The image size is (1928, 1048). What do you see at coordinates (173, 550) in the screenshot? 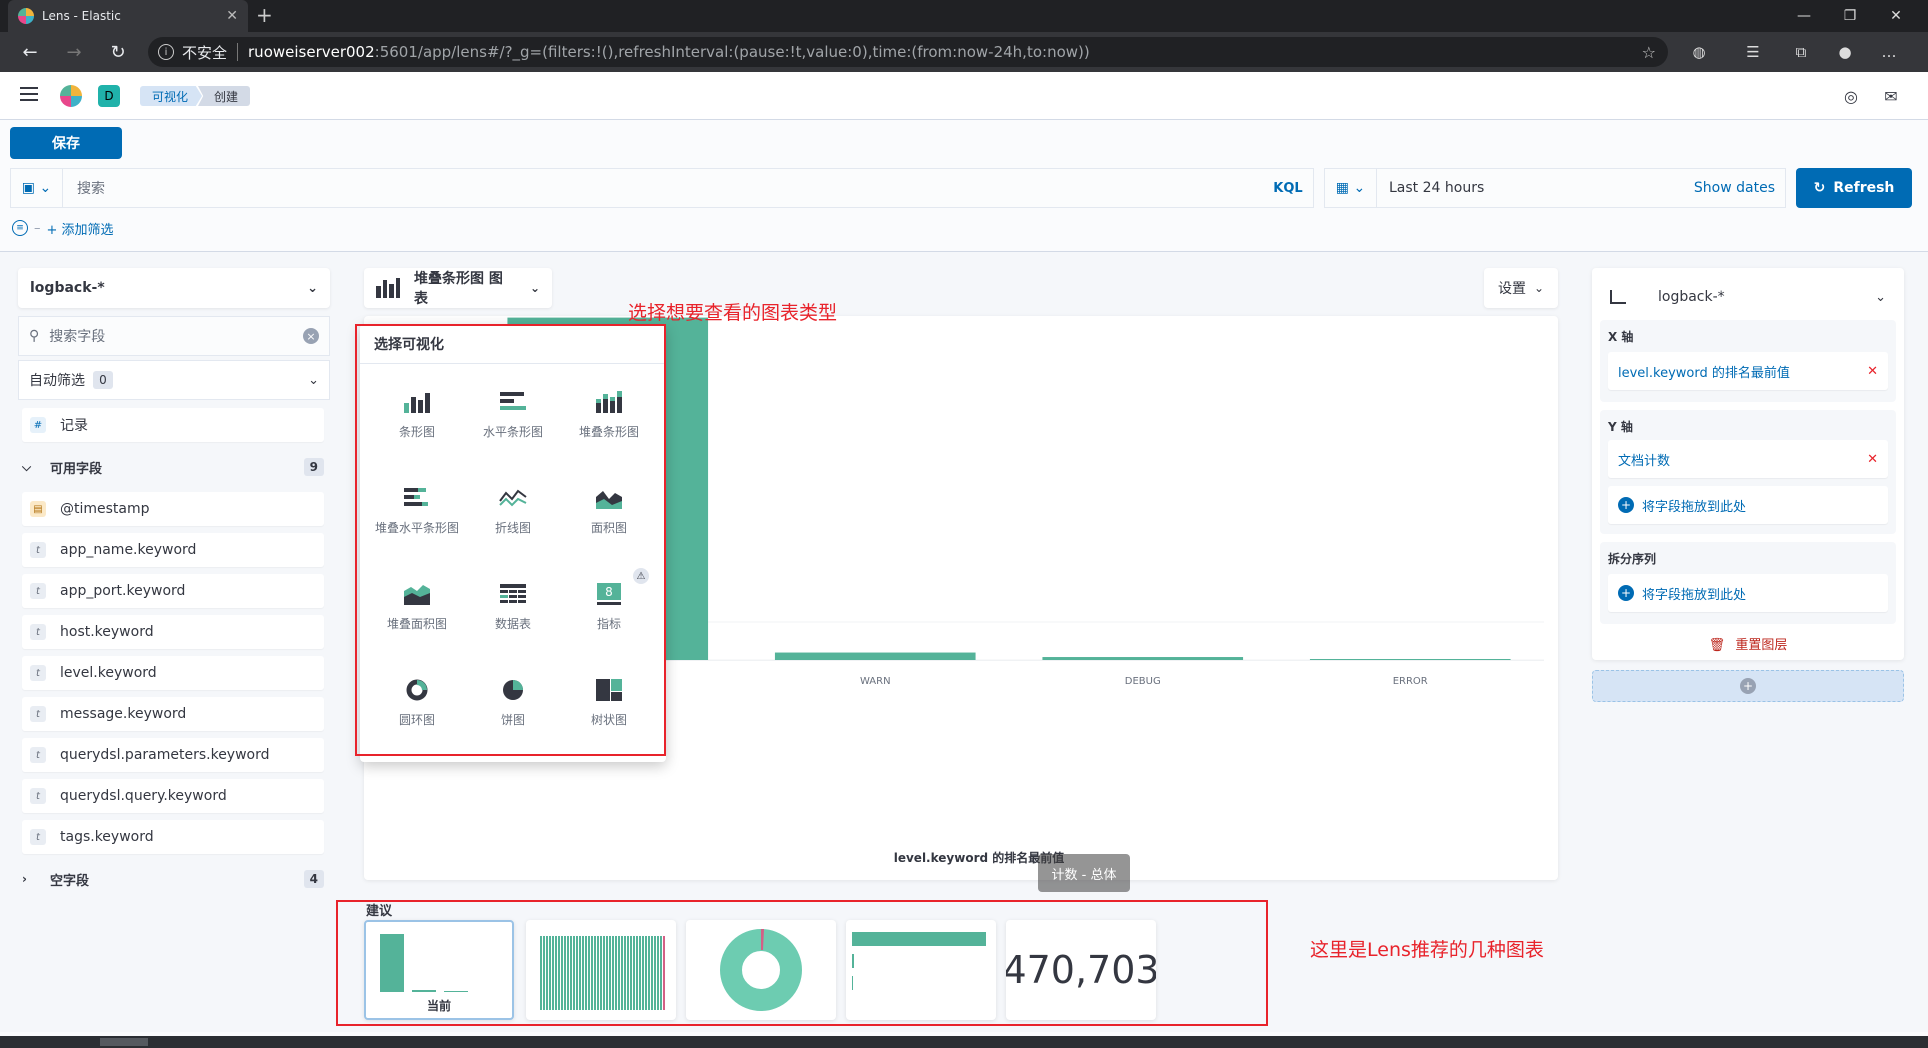
I see `field-item: t app_name.keyword` at bounding box center [173, 550].